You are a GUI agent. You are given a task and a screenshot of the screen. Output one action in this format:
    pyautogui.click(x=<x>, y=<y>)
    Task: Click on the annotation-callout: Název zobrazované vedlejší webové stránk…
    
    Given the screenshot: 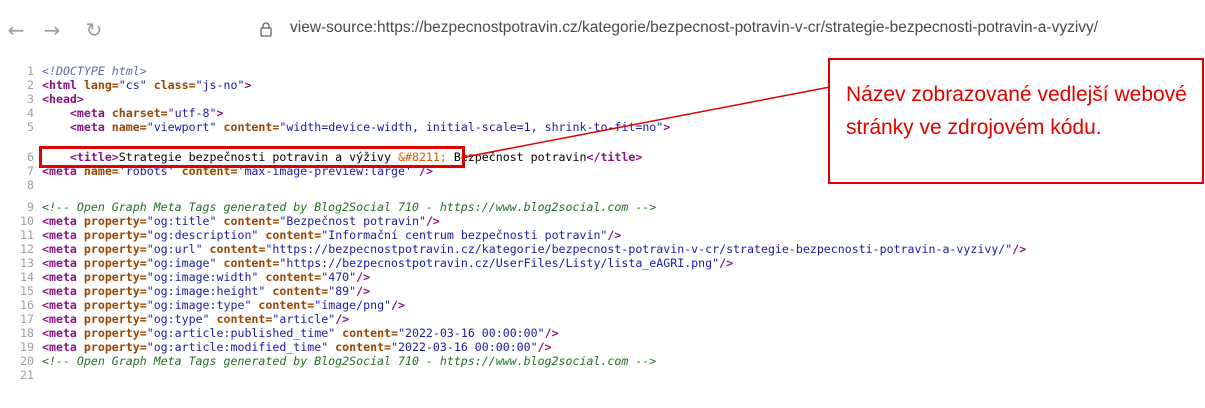 What is the action you would take?
    pyautogui.click(x=1016, y=121)
    